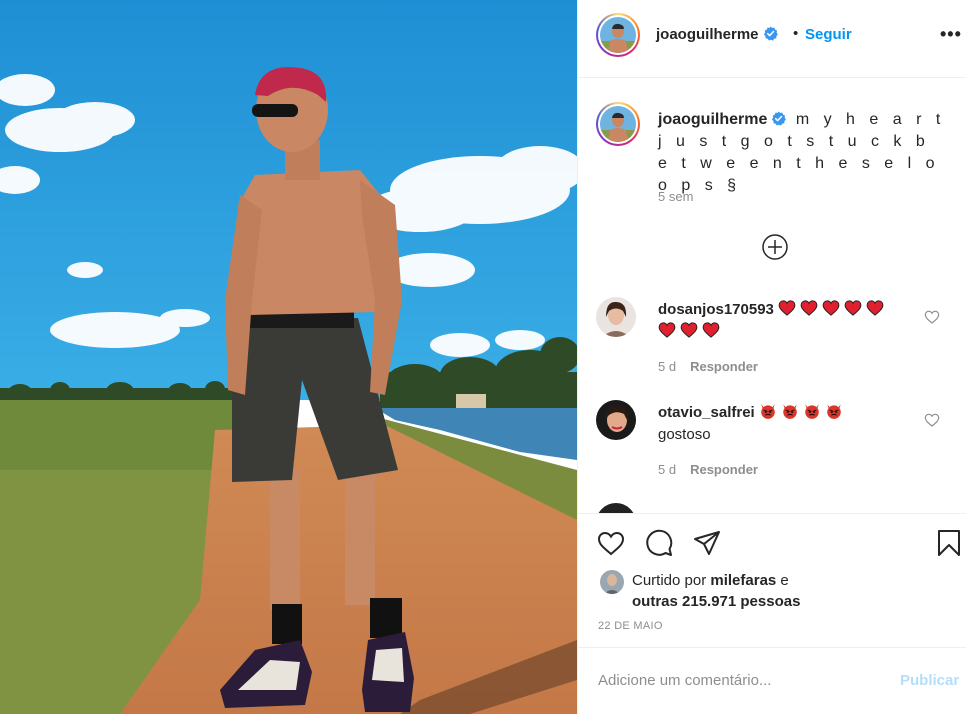 The image size is (966, 714). I want to click on liker-avatar, so click(612, 582).